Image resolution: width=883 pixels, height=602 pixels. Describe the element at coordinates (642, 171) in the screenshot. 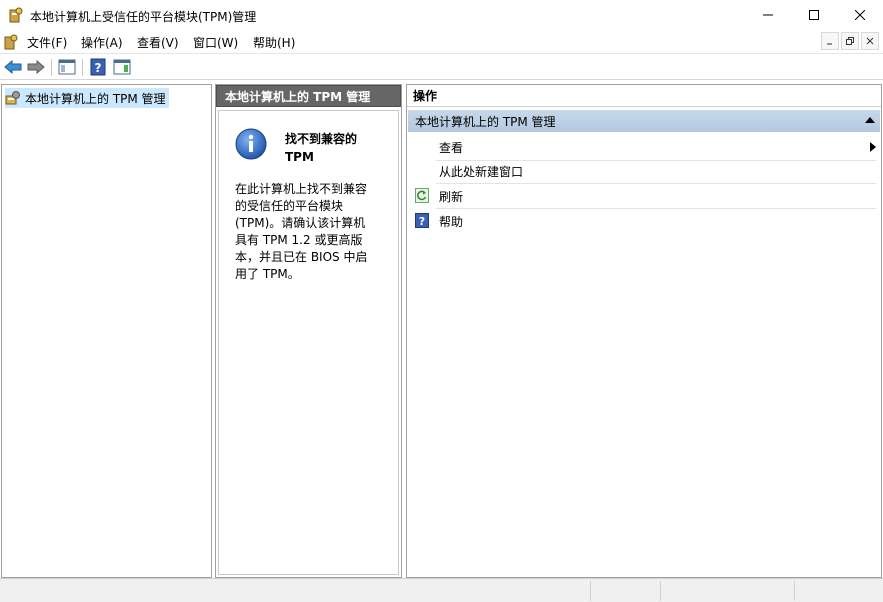

I see `action-new-window: 从此处新建窗口` at that location.